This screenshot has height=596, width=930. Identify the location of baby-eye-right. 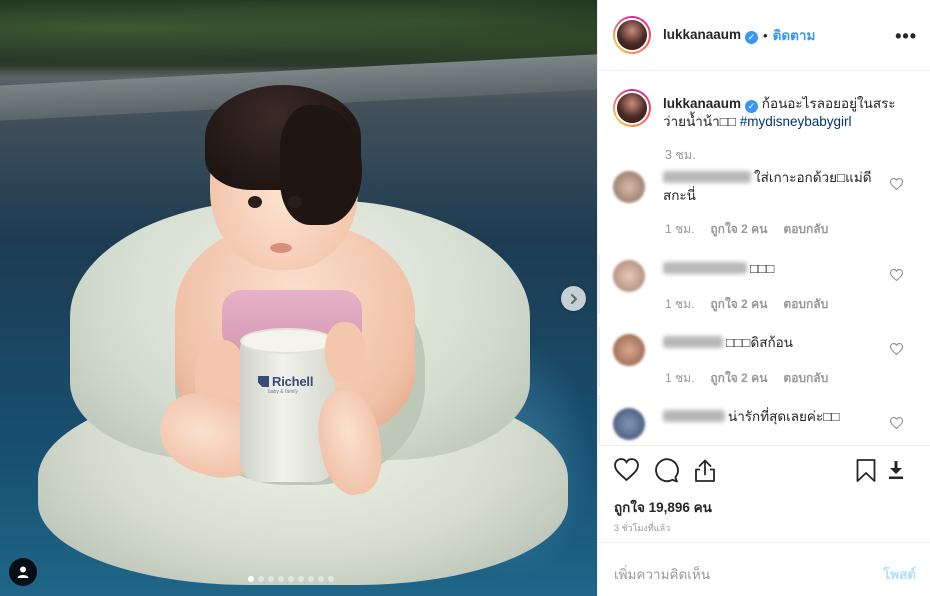
(295, 202).